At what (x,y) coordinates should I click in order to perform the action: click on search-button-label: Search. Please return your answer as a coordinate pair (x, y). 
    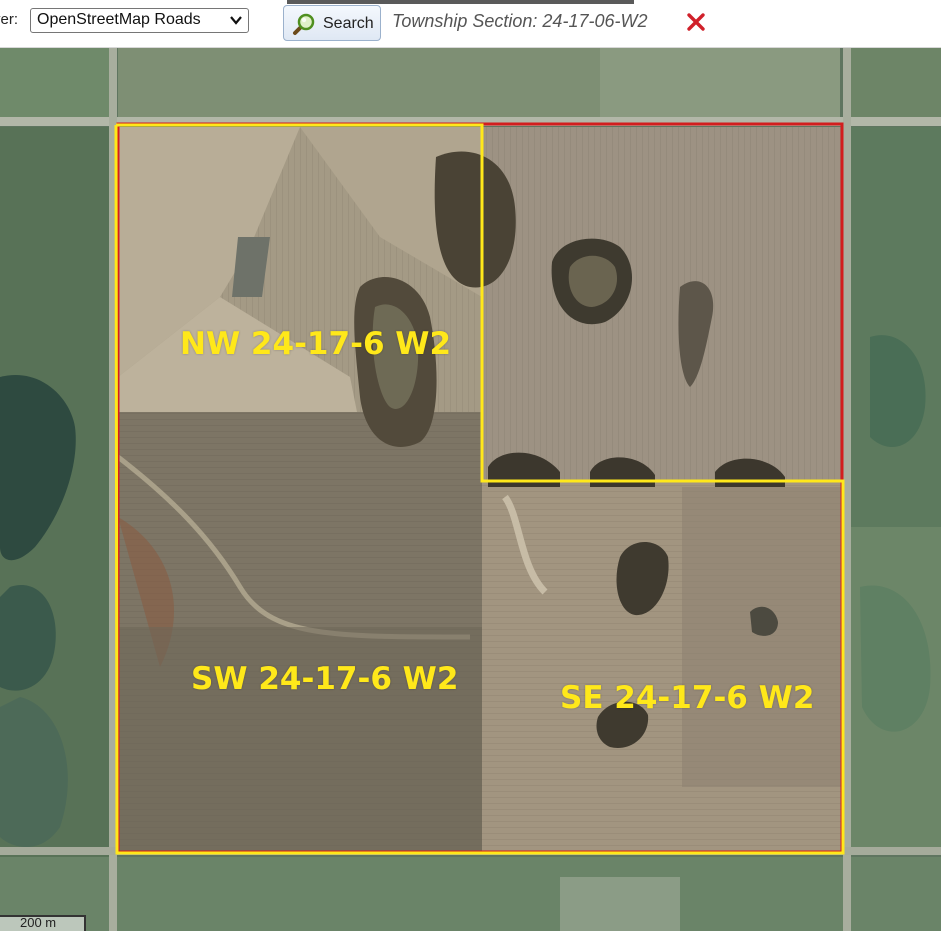
    Looking at the image, I should click on (348, 23).